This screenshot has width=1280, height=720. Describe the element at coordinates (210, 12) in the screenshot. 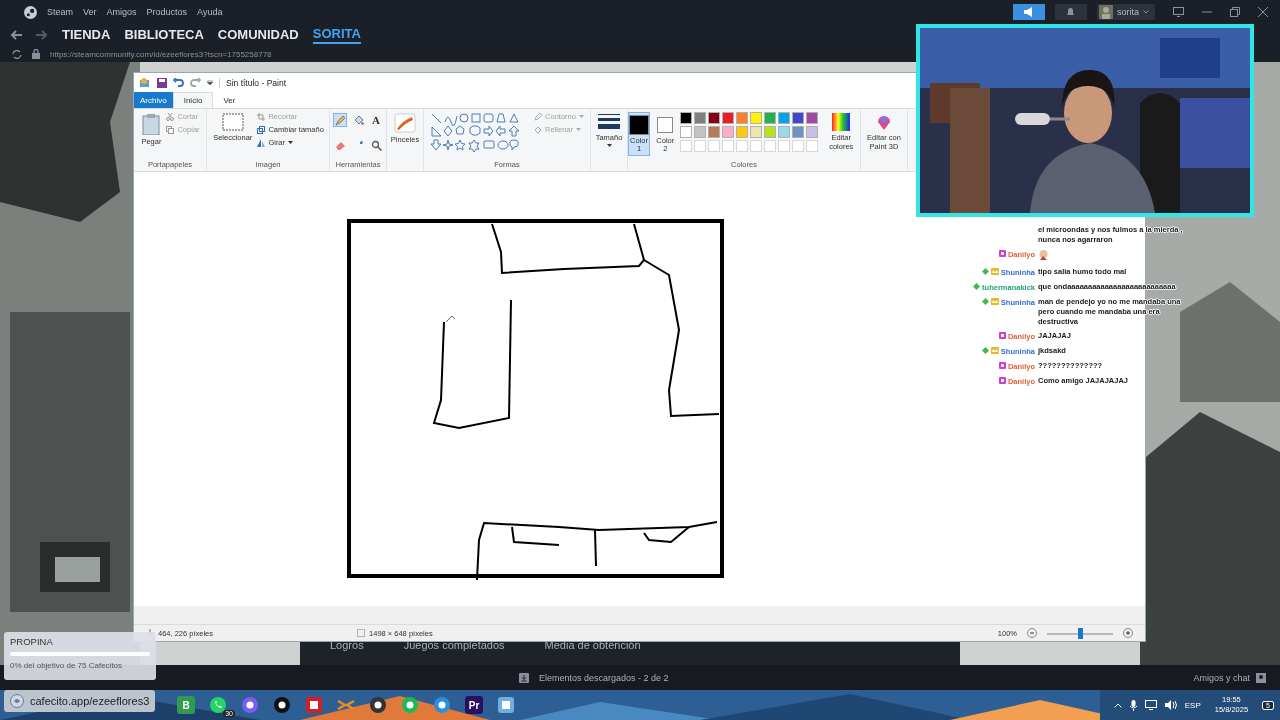

I see `menu-item: Ayuda` at that location.